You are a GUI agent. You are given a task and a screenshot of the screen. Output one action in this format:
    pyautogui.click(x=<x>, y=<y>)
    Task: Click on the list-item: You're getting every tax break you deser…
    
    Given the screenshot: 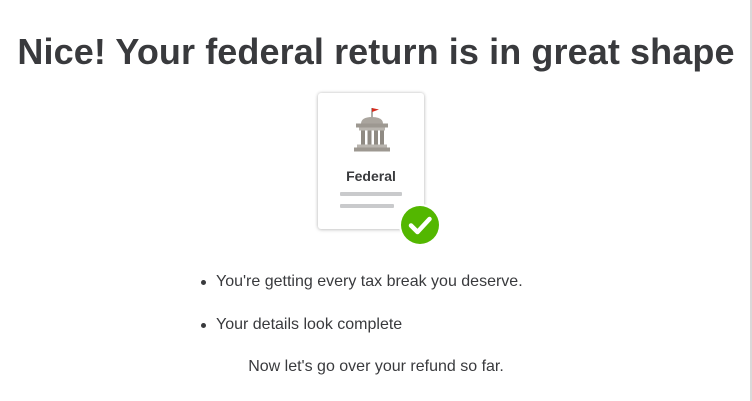 What is the action you would take?
    pyautogui.click(x=361, y=282)
    